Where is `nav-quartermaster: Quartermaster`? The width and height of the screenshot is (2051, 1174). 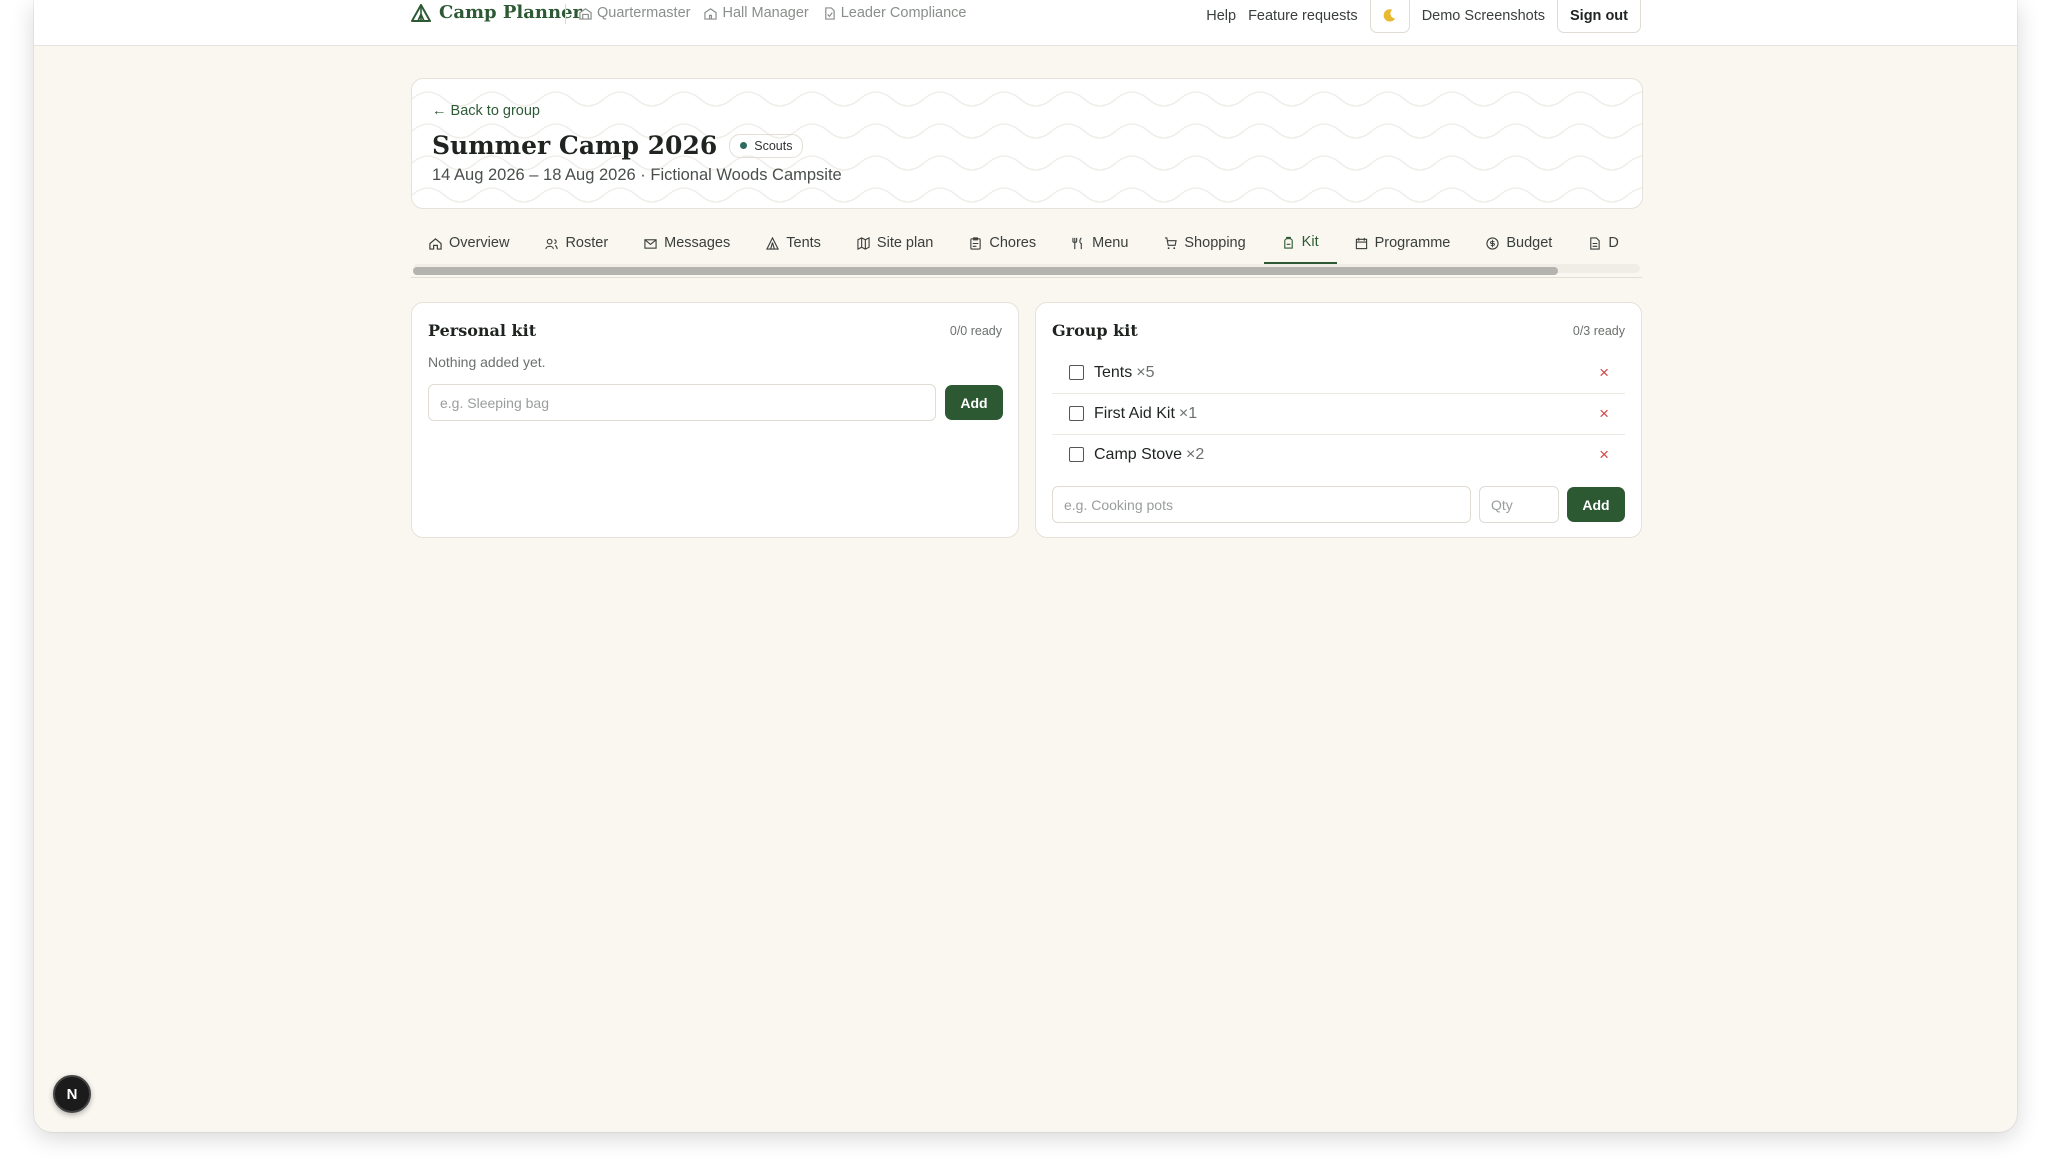 nav-quartermaster: Quartermaster is located at coordinates (634, 13).